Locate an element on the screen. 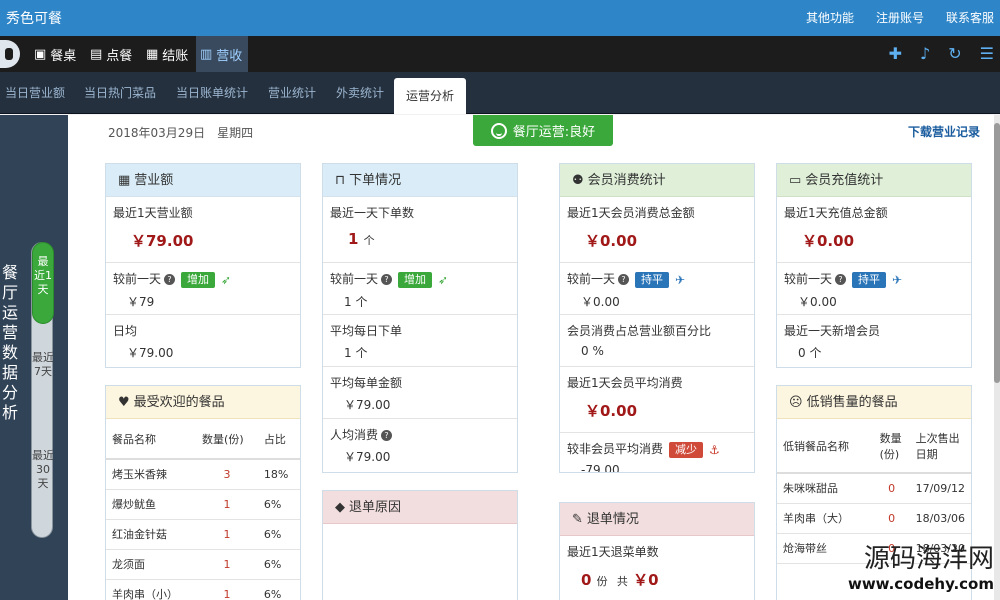 The height and width of the screenshot is (600, 1000). tab-business-stats: 营业统计 is located at coordinates (292, 93).